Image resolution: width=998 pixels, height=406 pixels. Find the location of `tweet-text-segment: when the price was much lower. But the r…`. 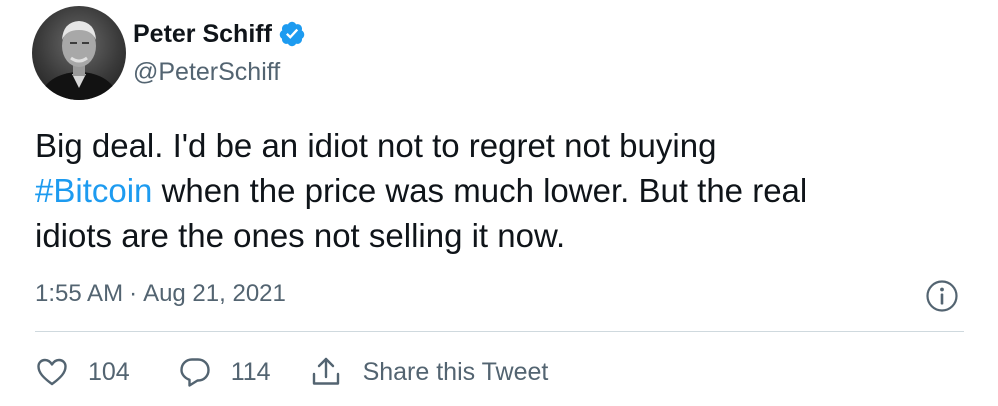

tweet-text-segment: when the price was much lower. But the r… is located at coordinates (480, 190).